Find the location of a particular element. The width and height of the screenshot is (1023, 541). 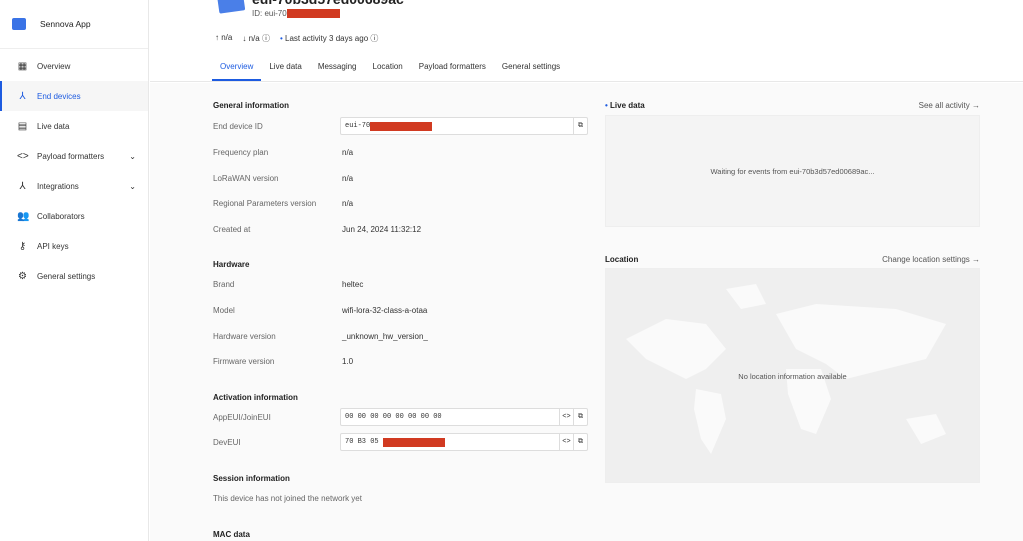

sidebar-item-integrations: ⅄ Integrations ⌄ is located at coordinates (74, 186).